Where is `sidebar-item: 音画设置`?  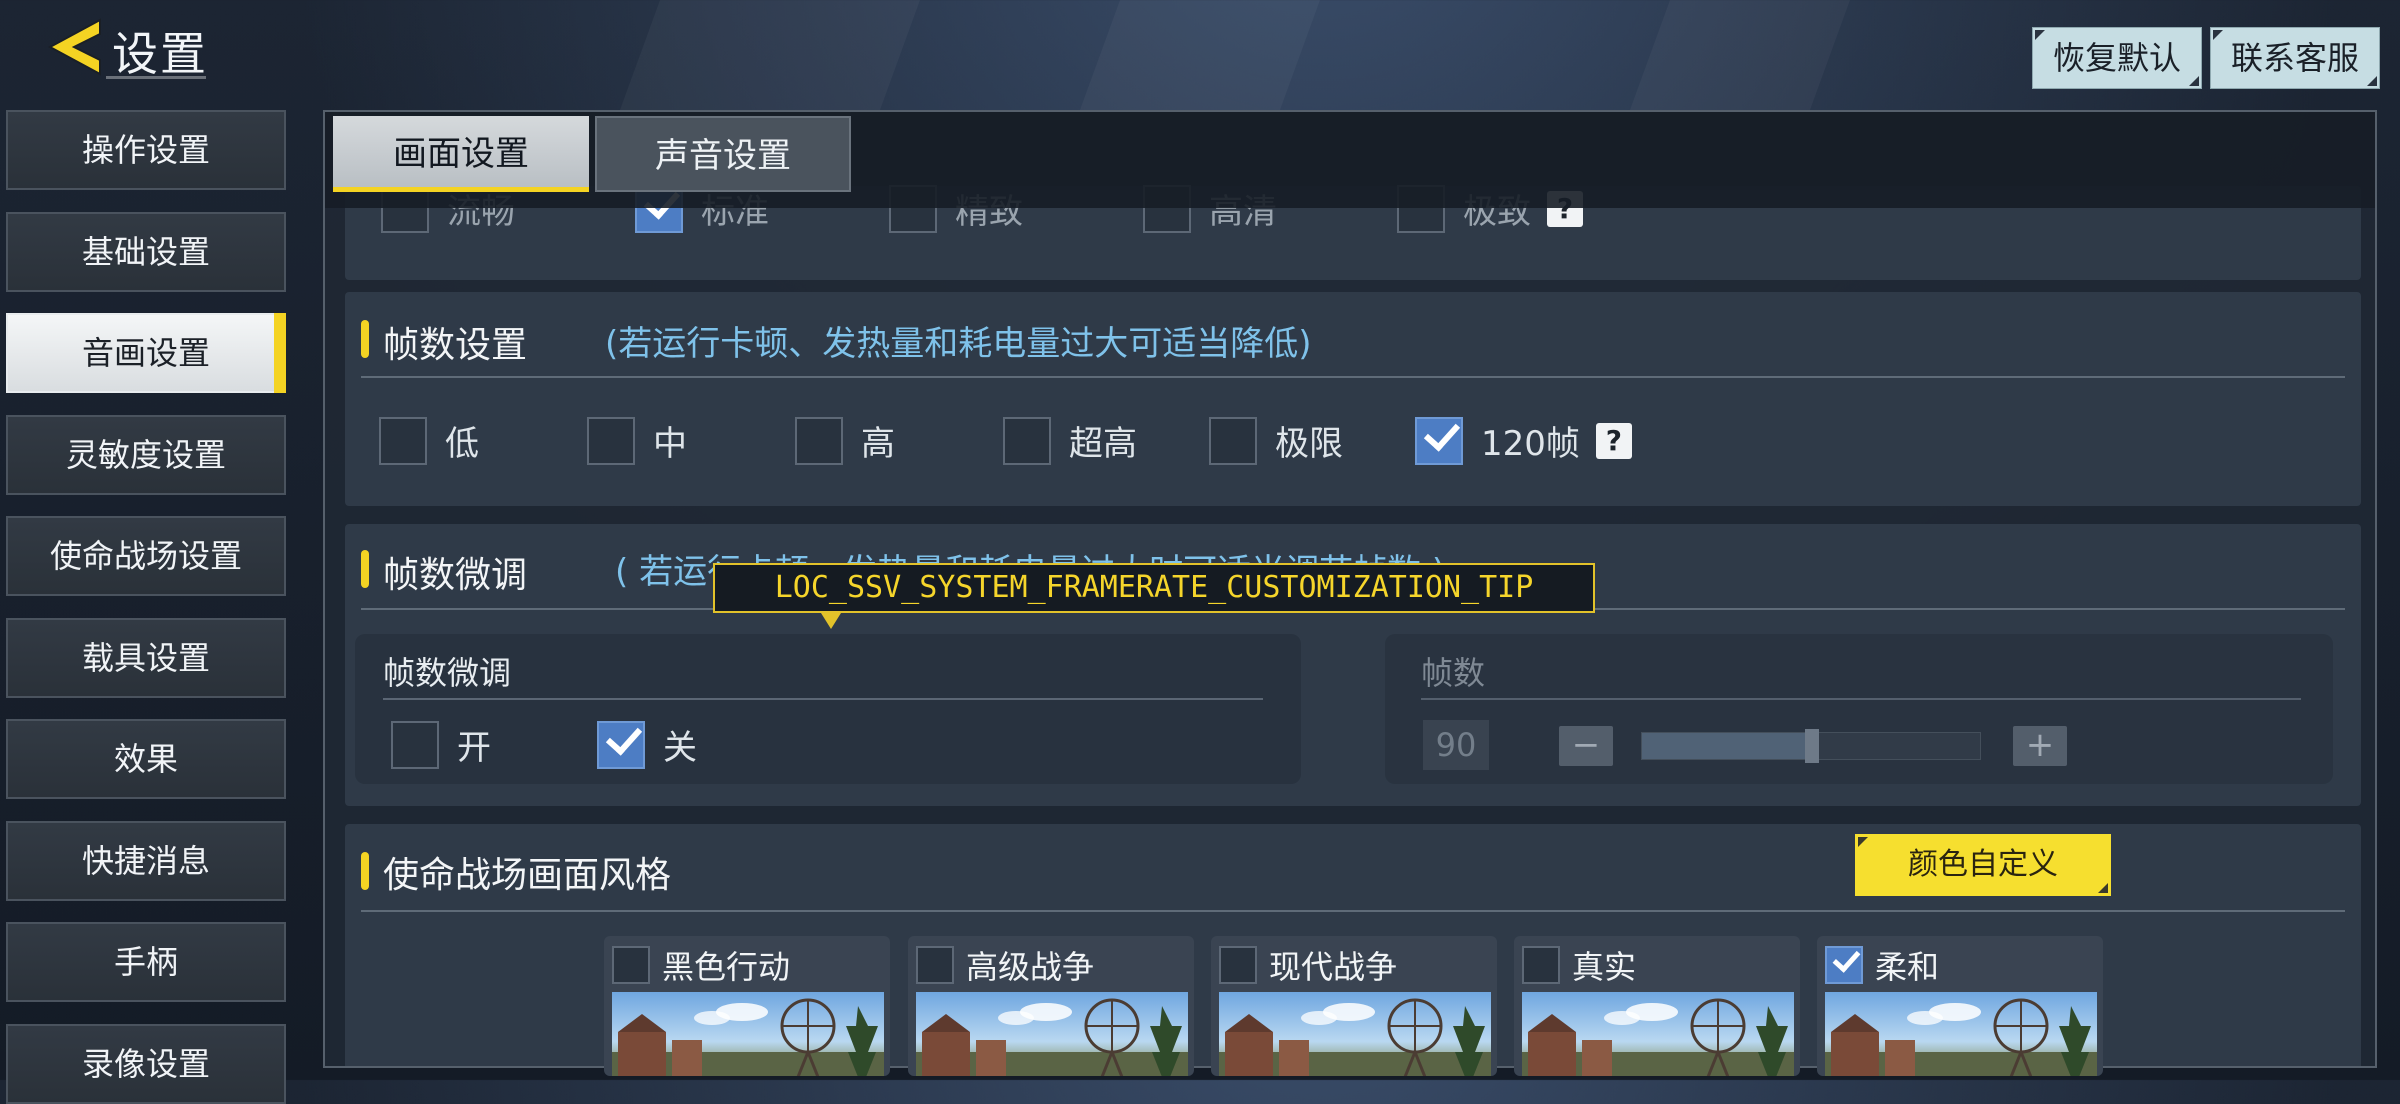 sidebar-item: 音画设置 is located at coordinates (146, 353).